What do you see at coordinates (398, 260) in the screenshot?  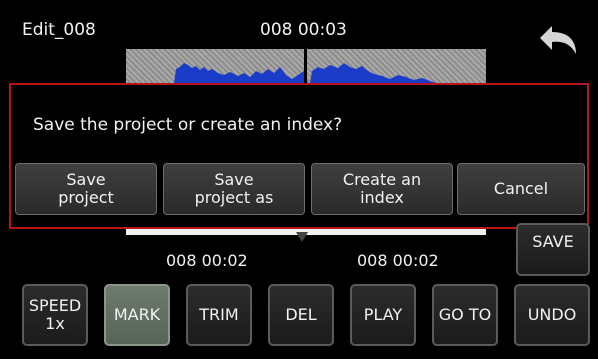 I see `mark-out-time: 008 00:02` at bounding box center [398, 260].